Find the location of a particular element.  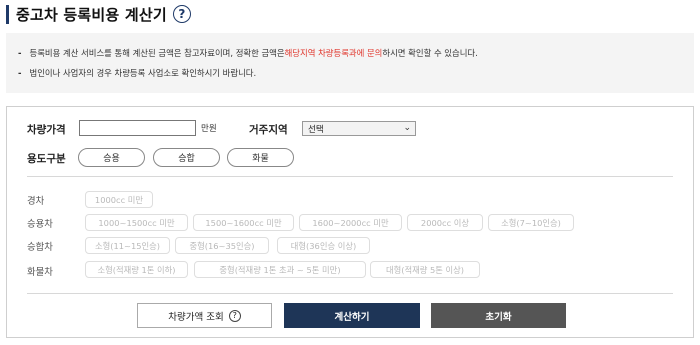

category-label-van: 승합차 is located at coordinates (40, 247).